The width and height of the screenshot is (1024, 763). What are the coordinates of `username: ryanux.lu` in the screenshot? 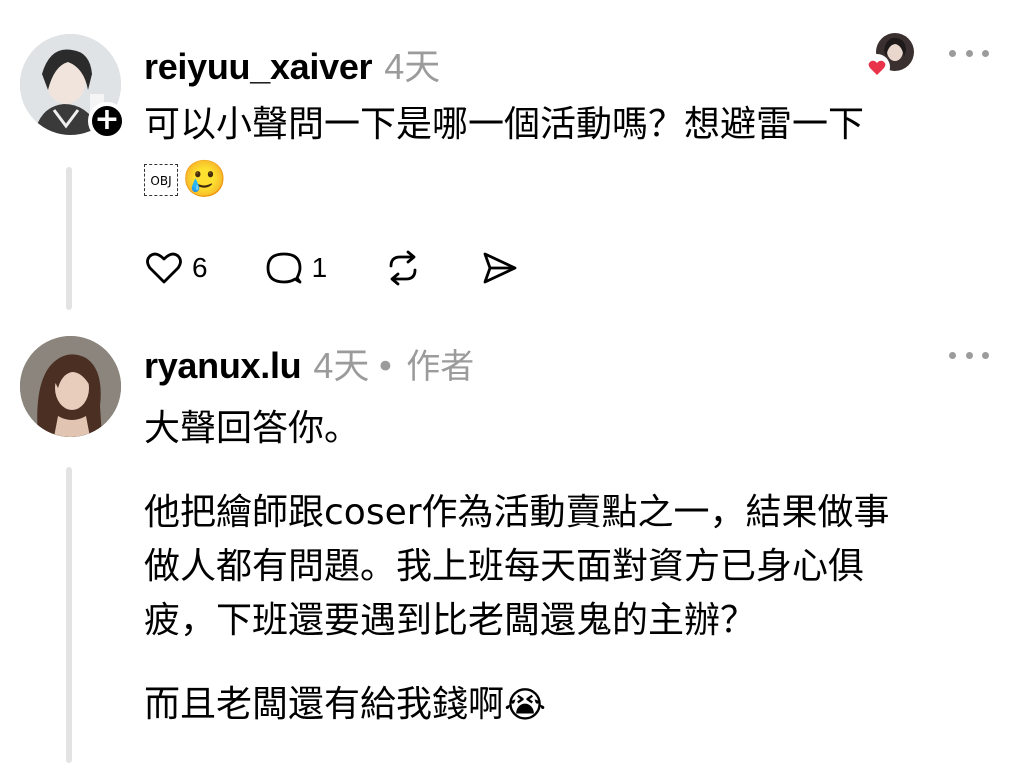 It's located at (223, 366).